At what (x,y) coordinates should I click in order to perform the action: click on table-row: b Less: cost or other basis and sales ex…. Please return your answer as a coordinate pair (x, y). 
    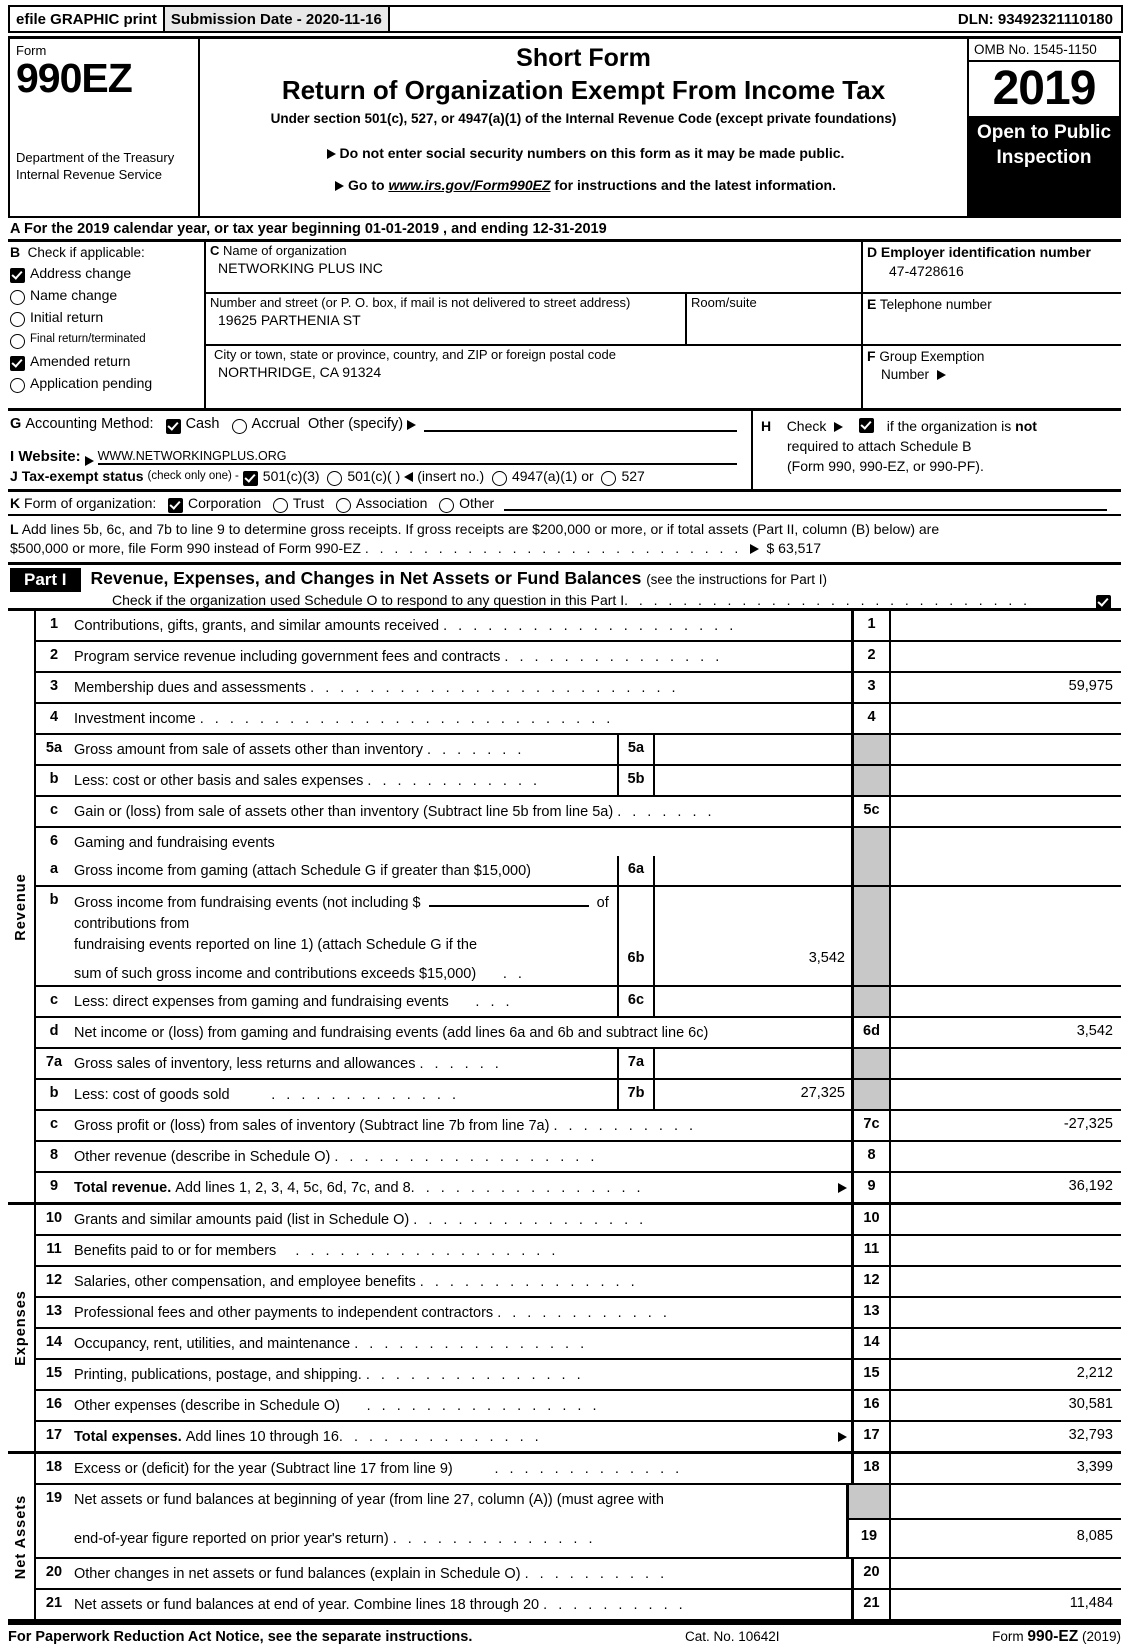
    Looking at the image, I should click on (578, 781).